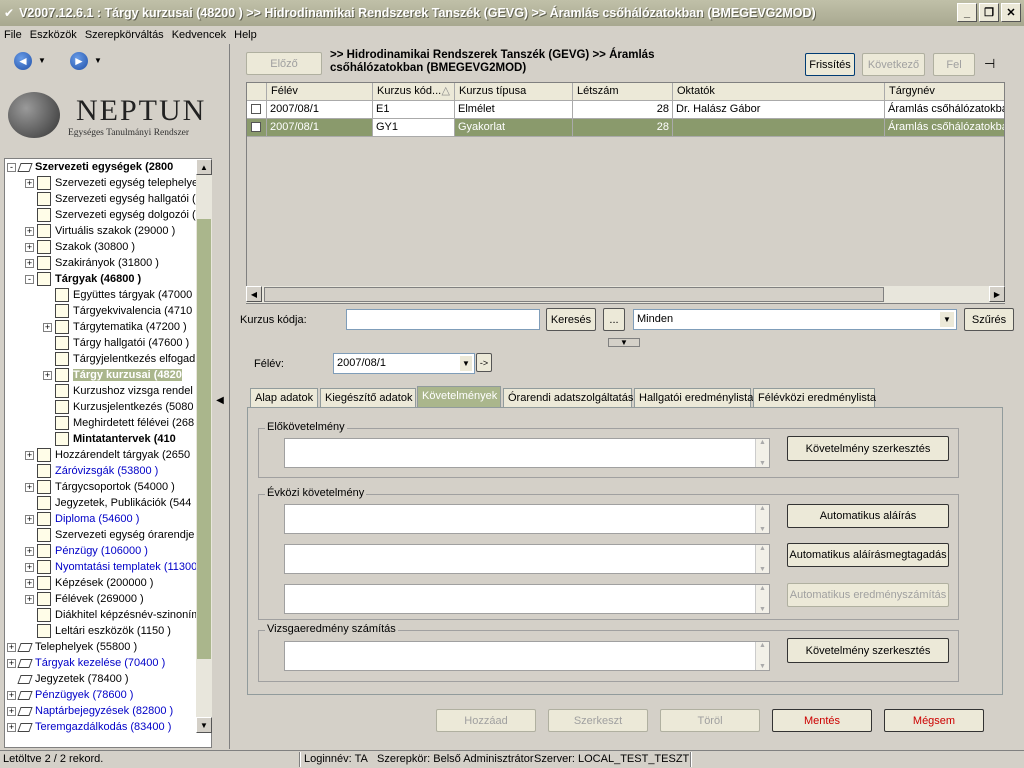 The width and height of the screenshot is (1024, 768). I want to click on edit-exam-requirement-button: Követelmény szerkesztés, so click(868, 650).